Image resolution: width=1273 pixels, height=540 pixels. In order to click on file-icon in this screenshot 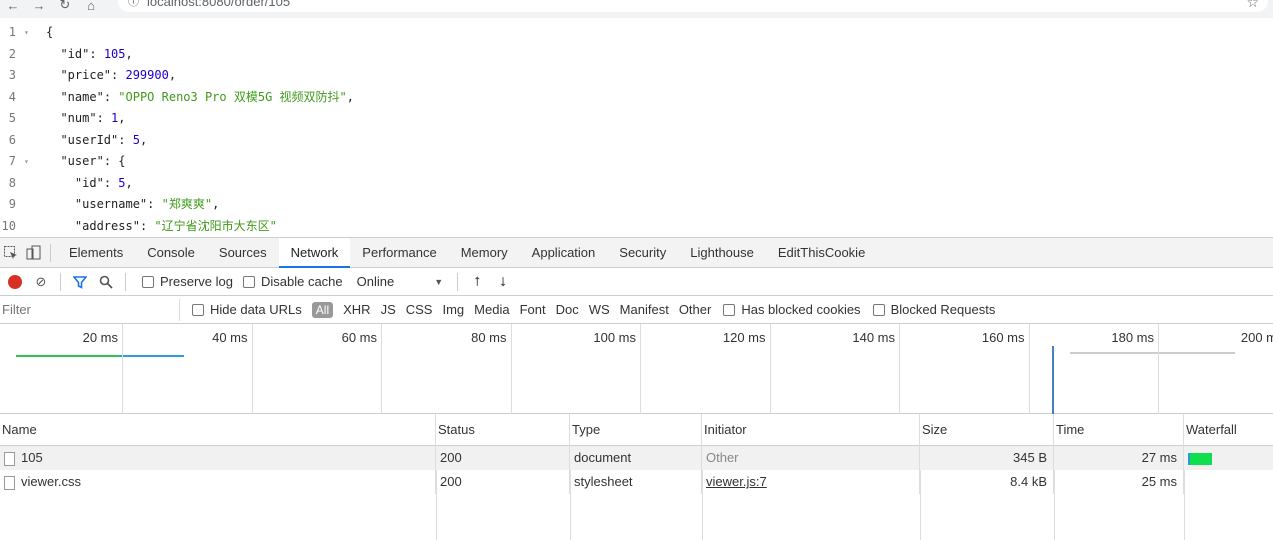, I will do `click(9, 458)`.